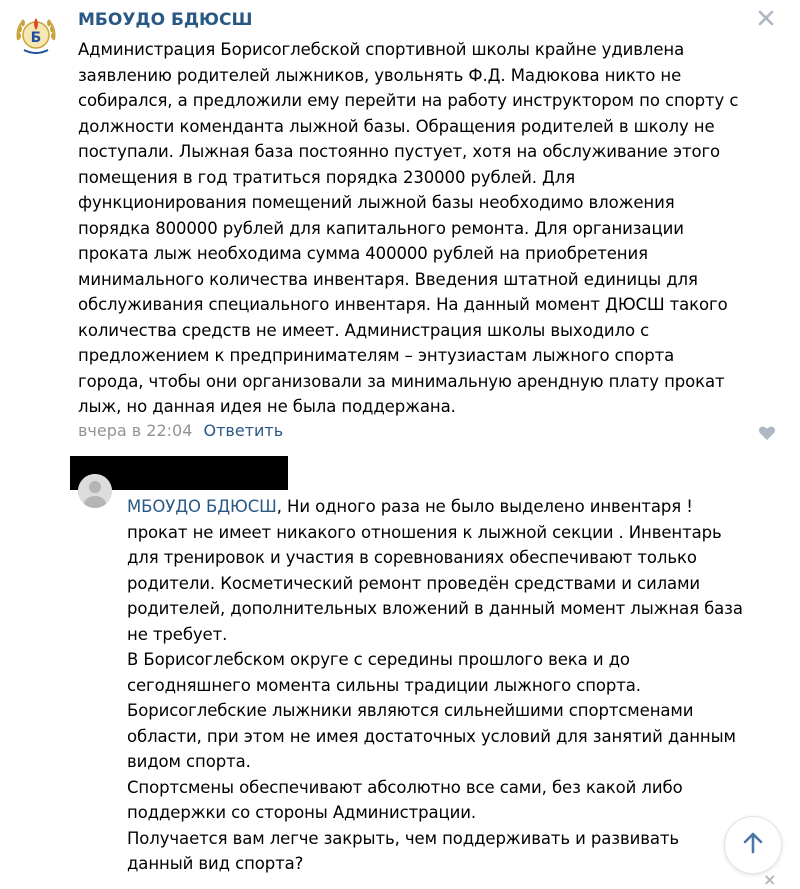  What do you see at coordinates (135, 430) in the screenshot?
I see `post-timestamp: вчера в 22:04` at bounding box center [135, 430].